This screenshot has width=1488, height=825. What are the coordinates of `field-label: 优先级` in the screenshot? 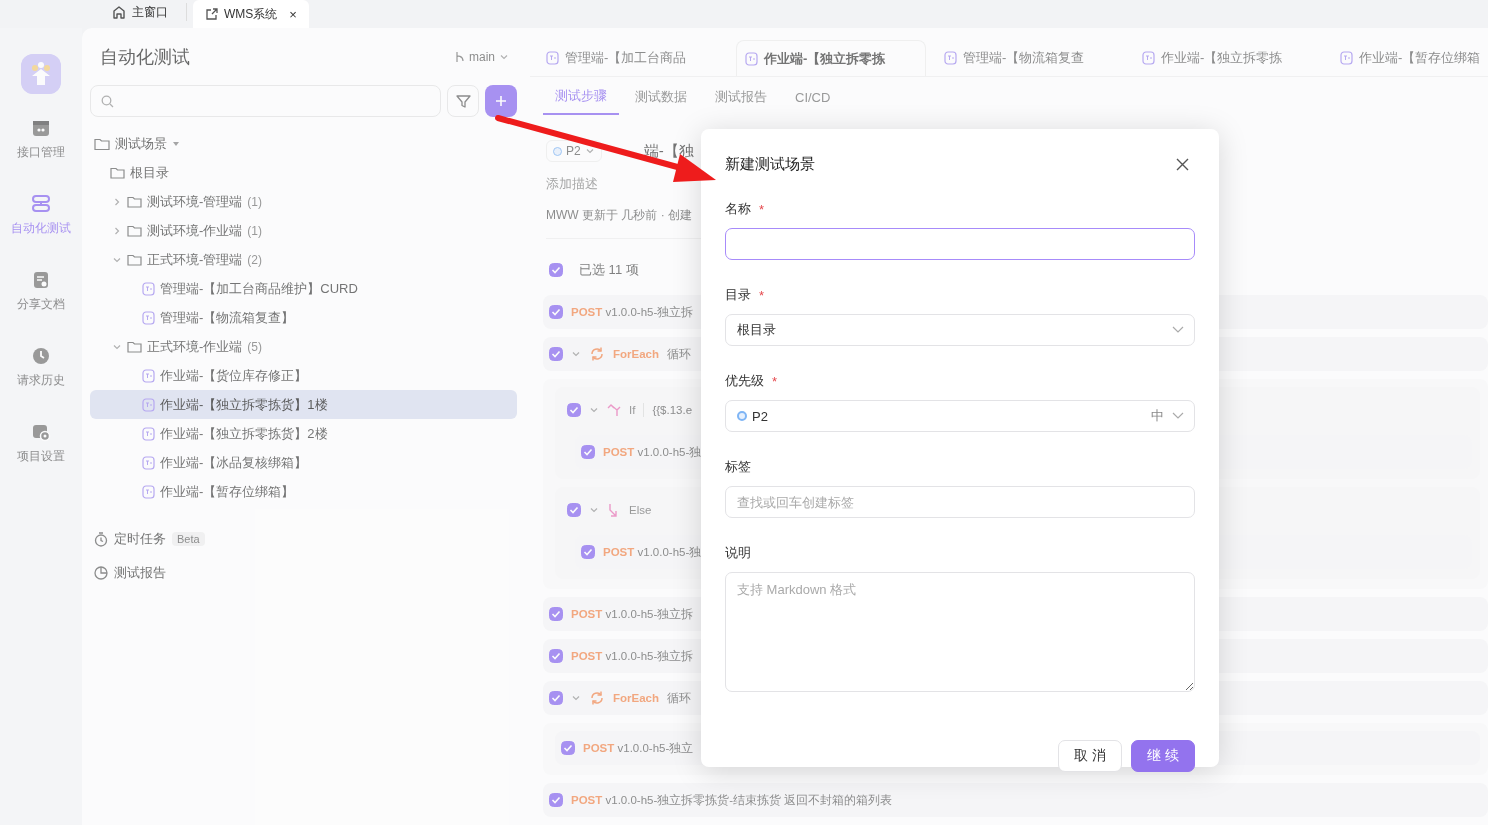 It's located at (744, 381).